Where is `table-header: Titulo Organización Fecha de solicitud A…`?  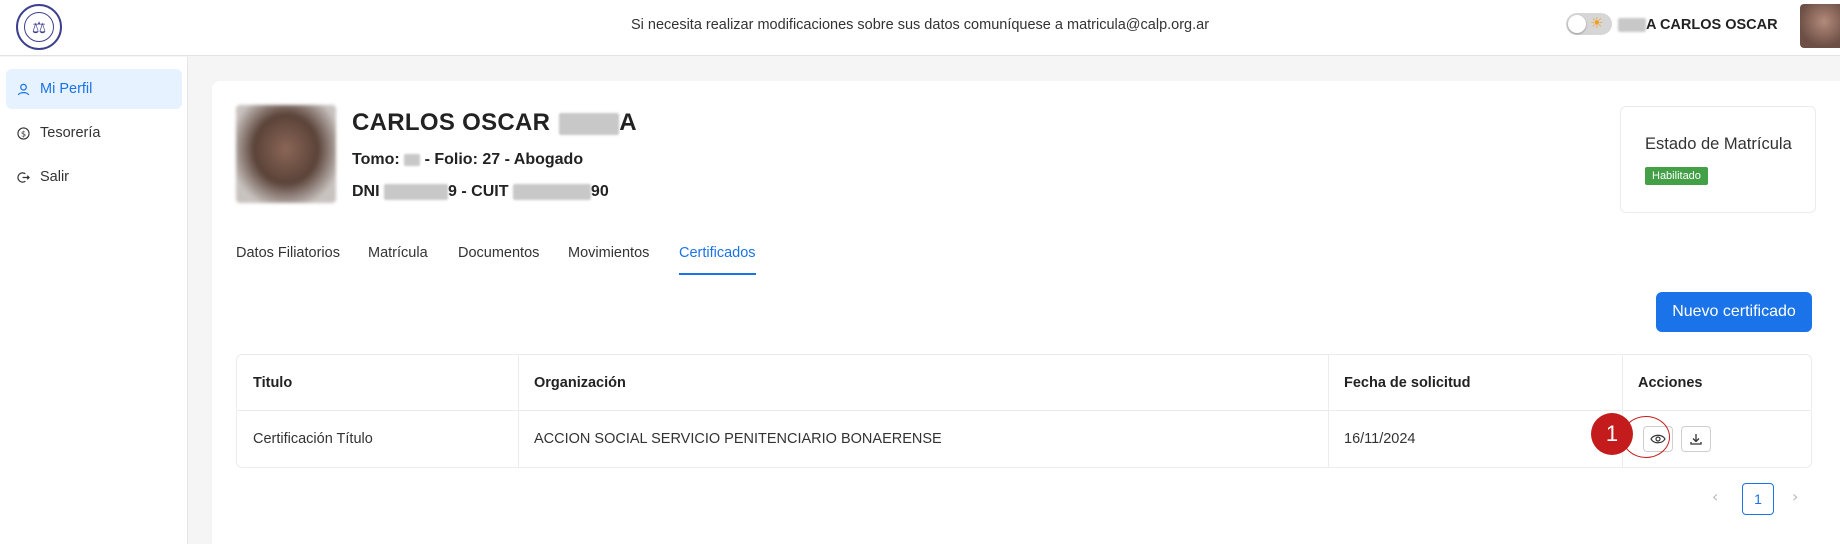
table-header: Titulo Organización Fecha de solicitud A… is located at coordinates (1024, 383).